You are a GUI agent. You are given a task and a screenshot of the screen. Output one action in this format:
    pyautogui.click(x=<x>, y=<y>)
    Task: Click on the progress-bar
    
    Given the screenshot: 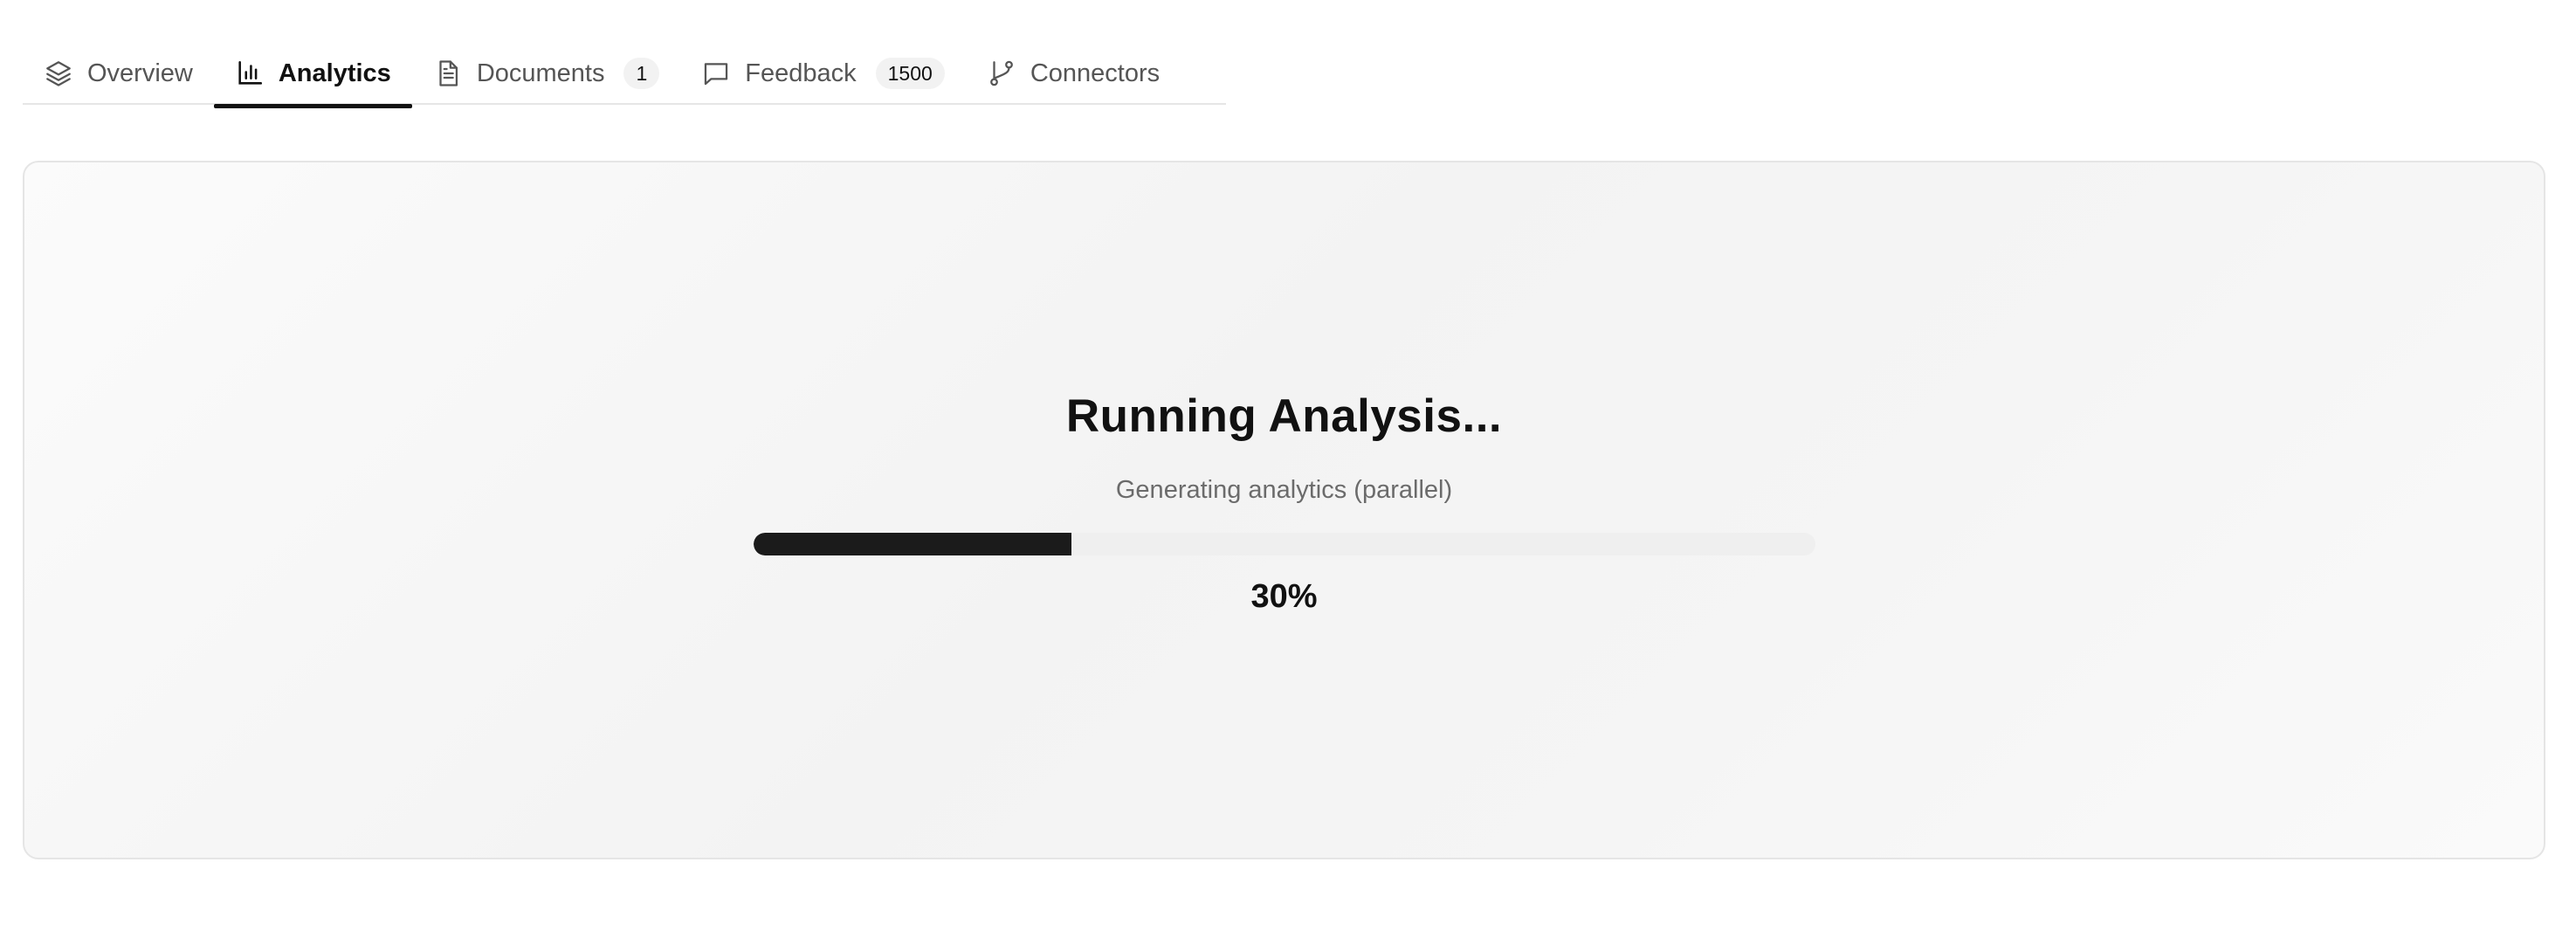 What is the action you would take?
    pyautogui.click(x=1284, y=544)
    